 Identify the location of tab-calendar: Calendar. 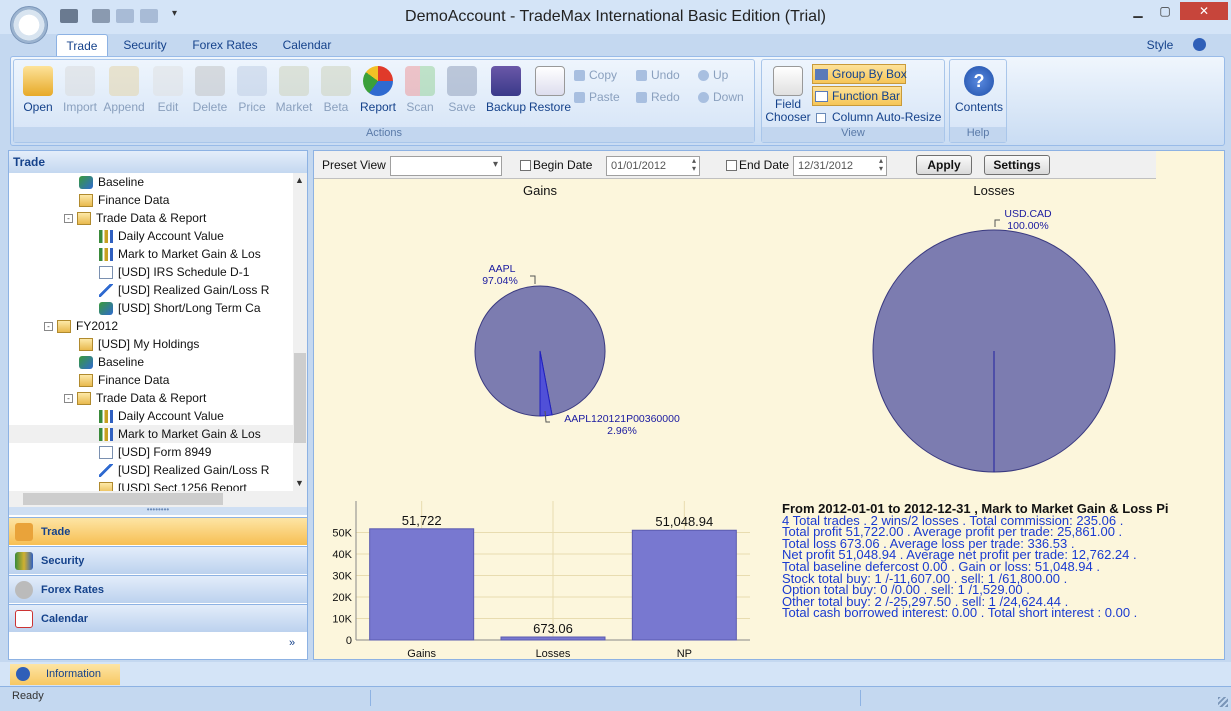
(307, 45).